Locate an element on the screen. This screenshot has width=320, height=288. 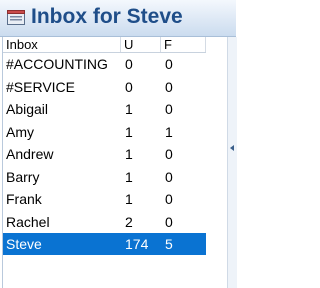
unread-count: 2 is located at coordinates (129, 222).